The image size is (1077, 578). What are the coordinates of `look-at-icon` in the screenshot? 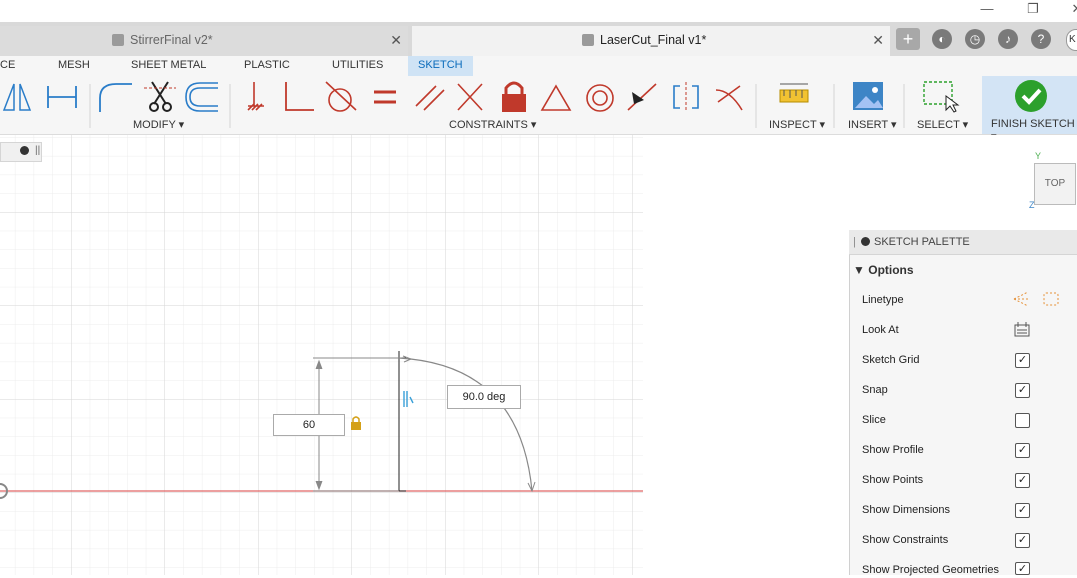 It's located at (1022, 329).